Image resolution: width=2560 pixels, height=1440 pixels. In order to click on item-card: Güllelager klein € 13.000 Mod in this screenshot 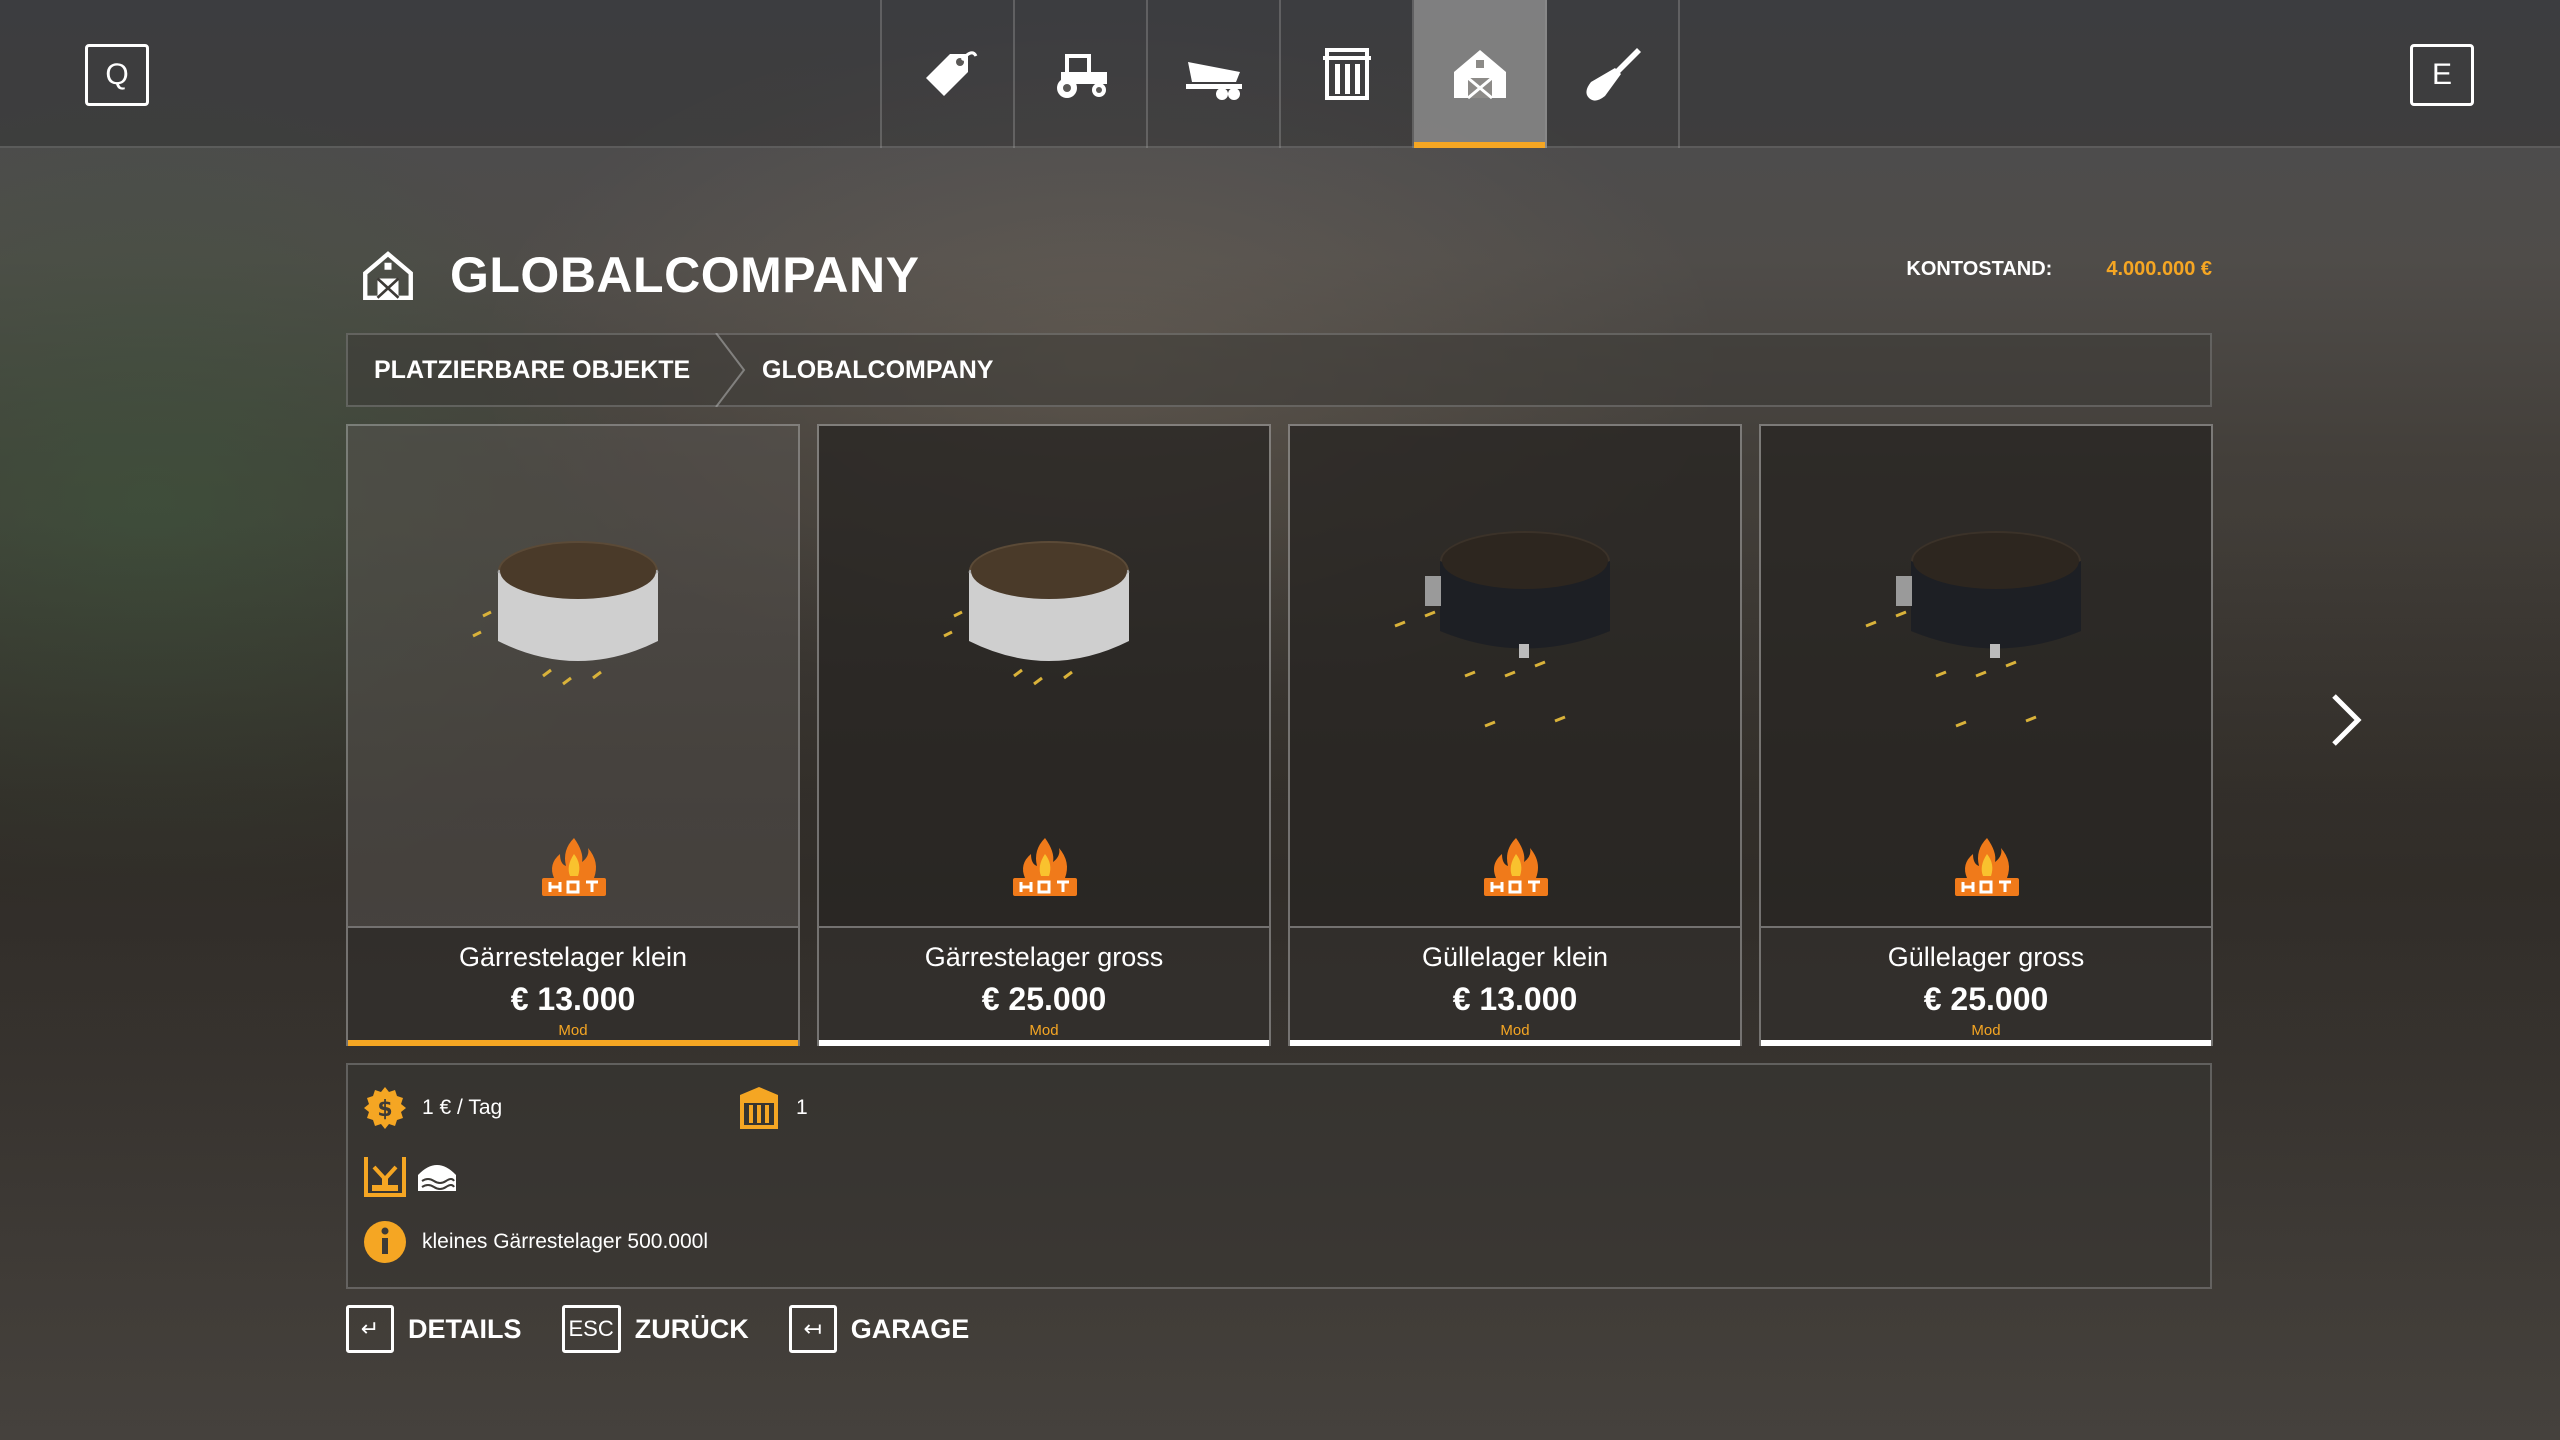, I will do `click(1515, 735)`.